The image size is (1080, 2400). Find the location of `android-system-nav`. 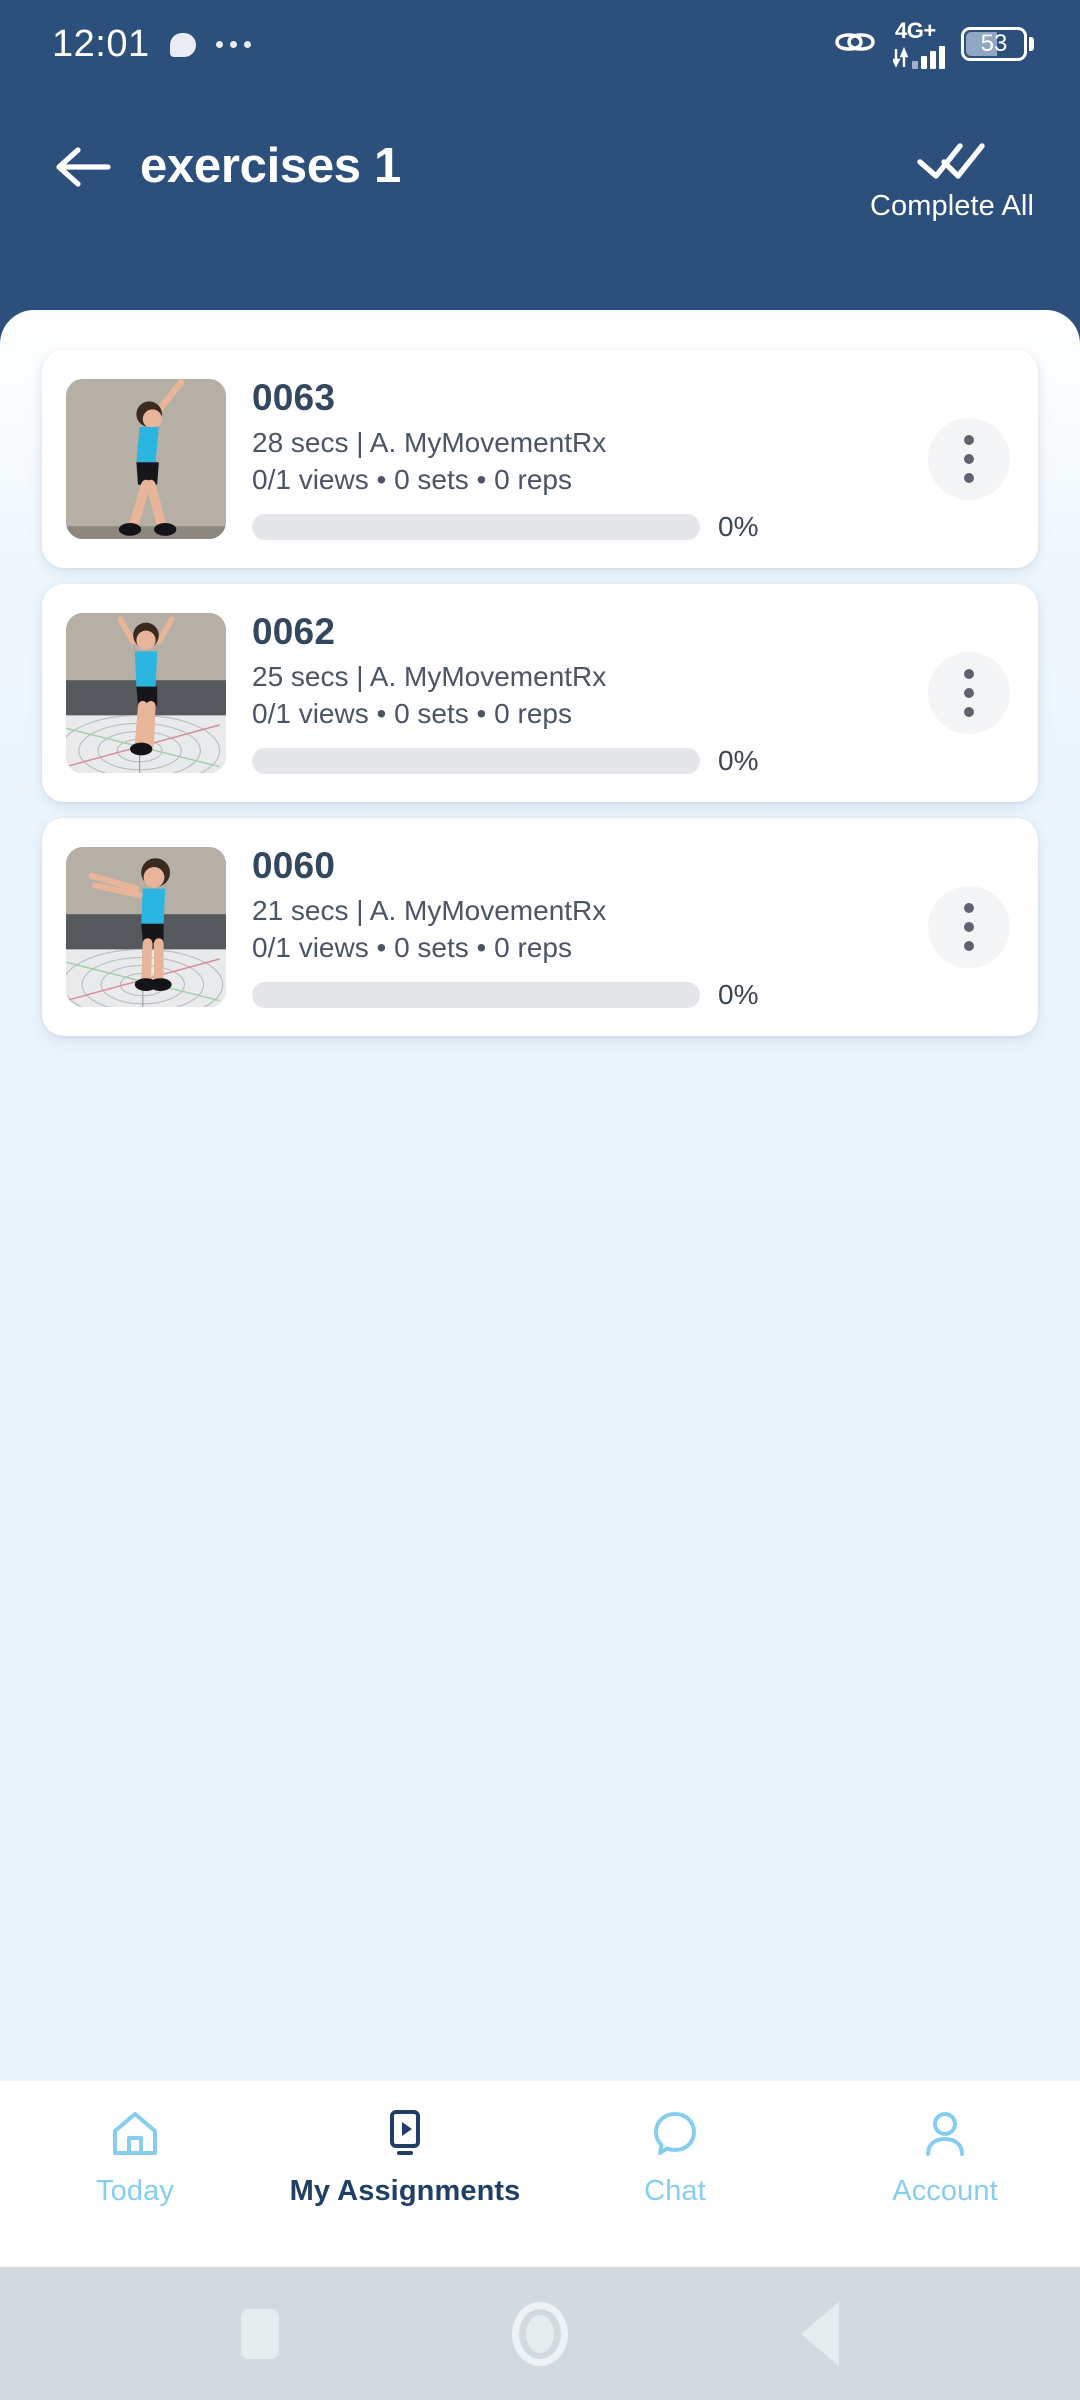

android-system-nav is located at coordinates (540, 2333).